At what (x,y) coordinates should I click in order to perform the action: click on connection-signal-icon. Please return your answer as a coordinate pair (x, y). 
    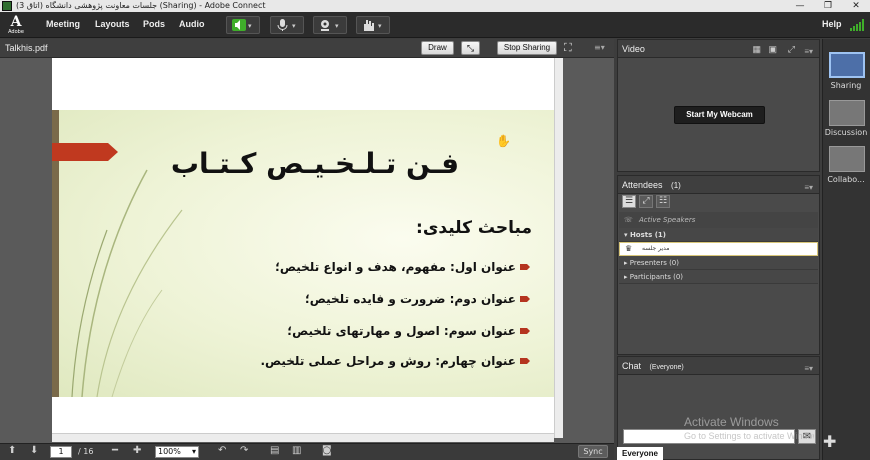
    Looking at the image, I should click on (857, 25).